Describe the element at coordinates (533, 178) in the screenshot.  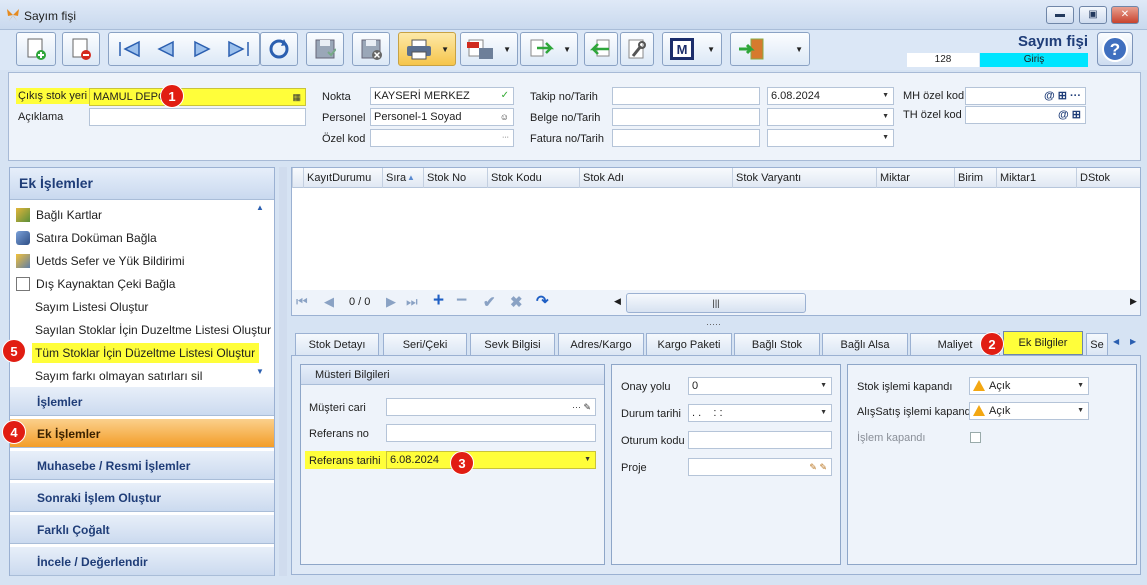
I see `col-stok-kodu: Stok Kodu` at that location.